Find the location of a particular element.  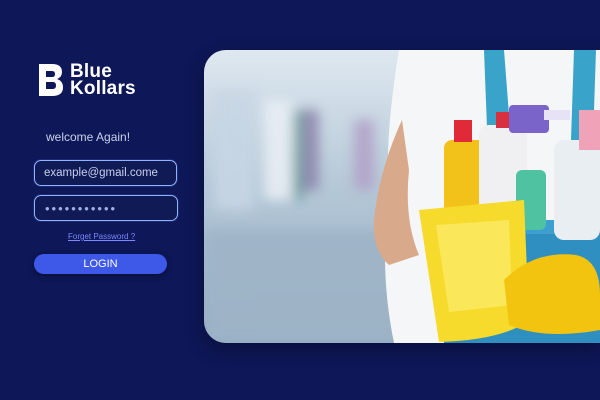

forgot-password-link: Forget Password ? is located at coordinates (101, 236).